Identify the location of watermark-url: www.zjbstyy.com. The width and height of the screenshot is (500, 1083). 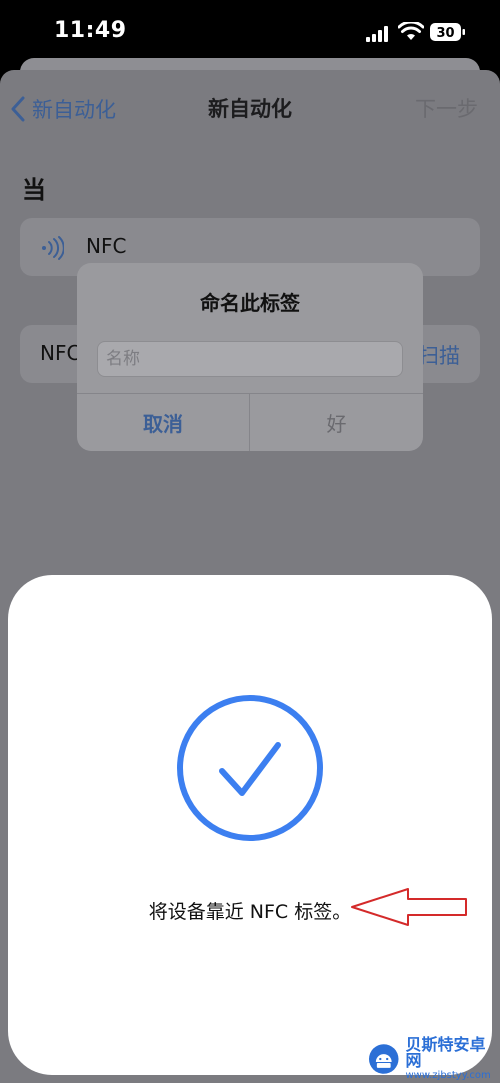
(448, 1075).